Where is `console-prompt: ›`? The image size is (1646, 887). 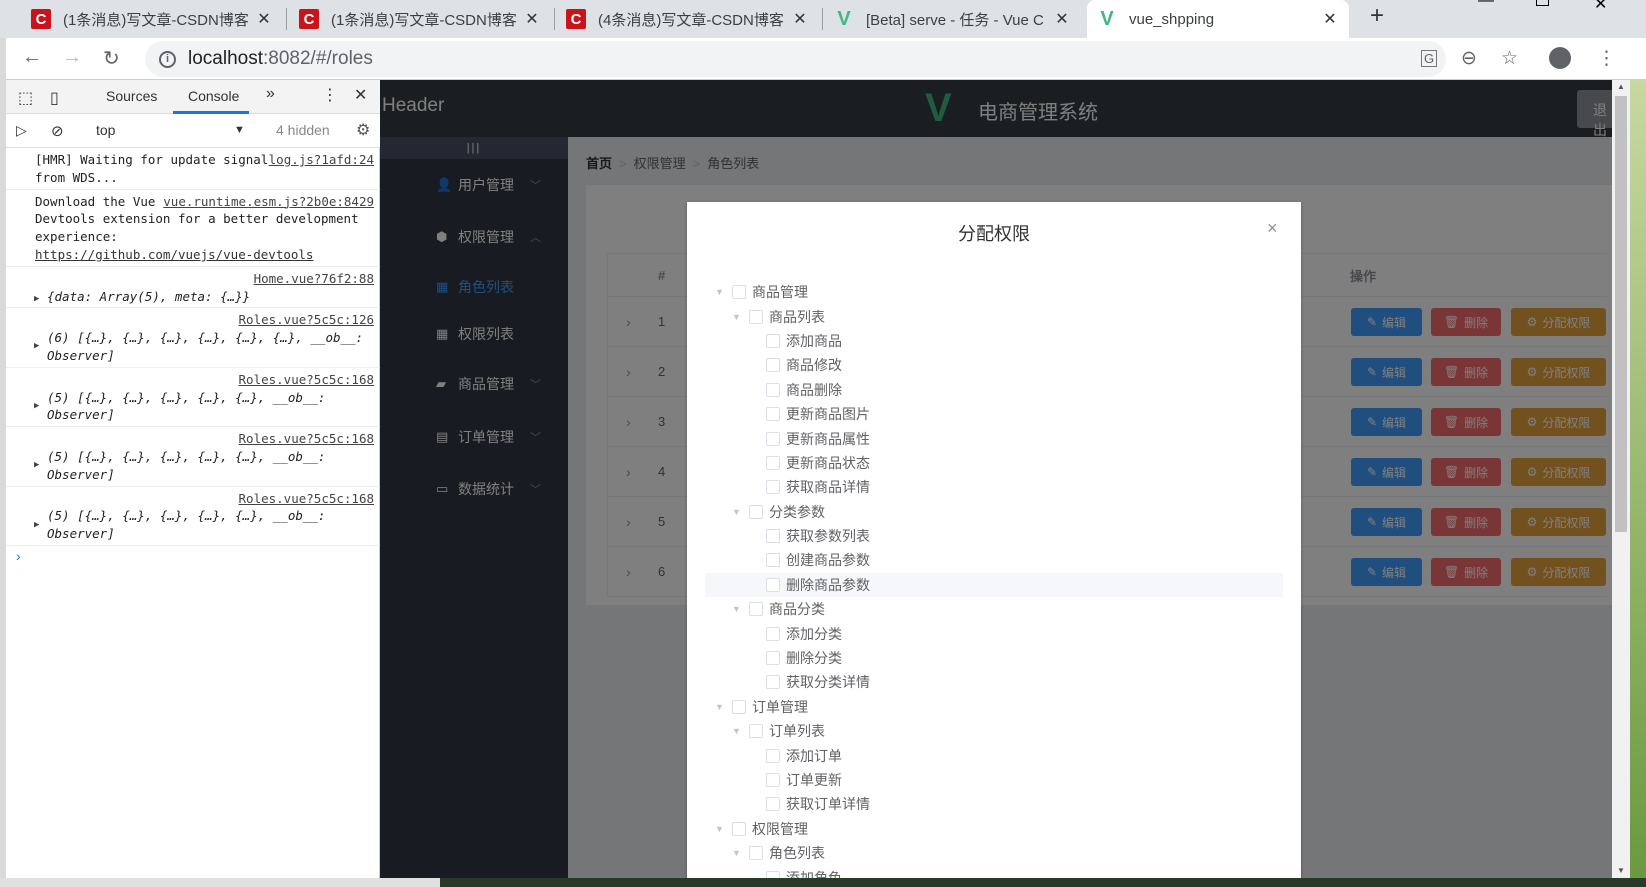
console-prompt: › is located at coordinates (193, 556).